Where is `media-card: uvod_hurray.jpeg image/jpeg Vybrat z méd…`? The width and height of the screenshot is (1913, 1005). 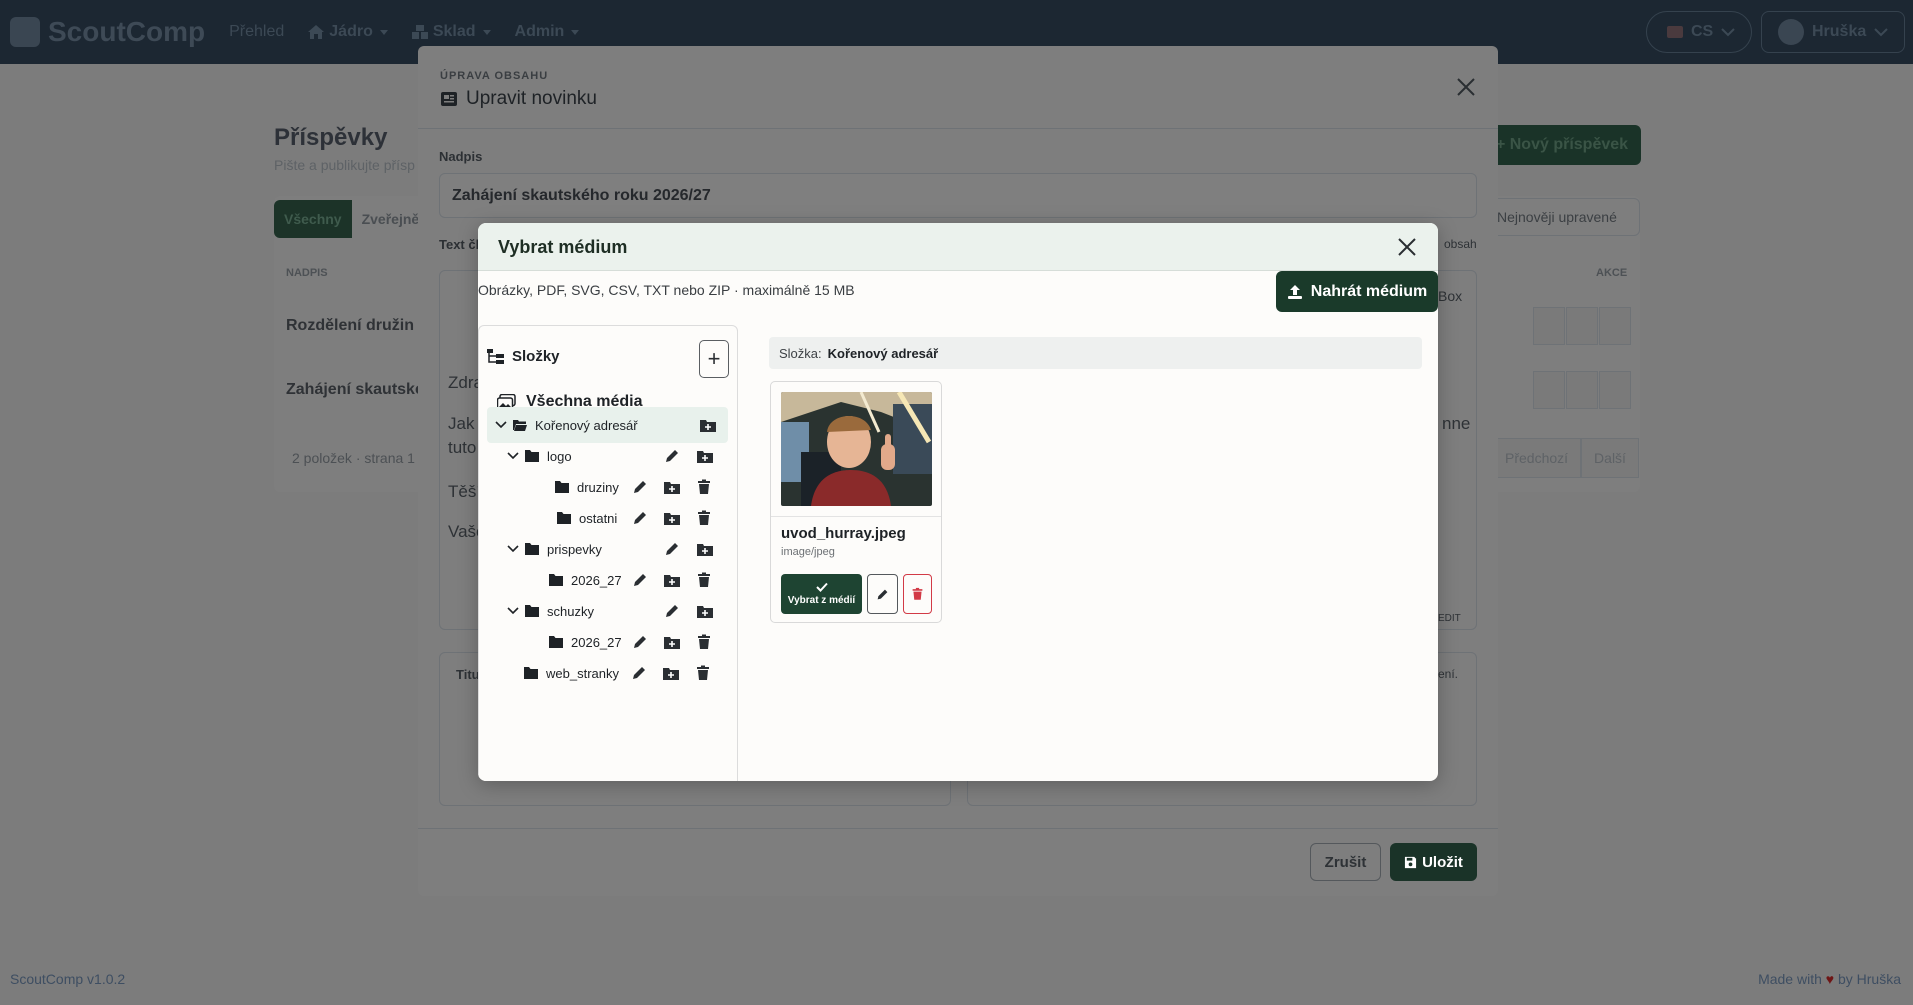
media-card: uvod_hurray.jpeg image/jpeg Vybrat z méd… is located at coordinates (856, 502).